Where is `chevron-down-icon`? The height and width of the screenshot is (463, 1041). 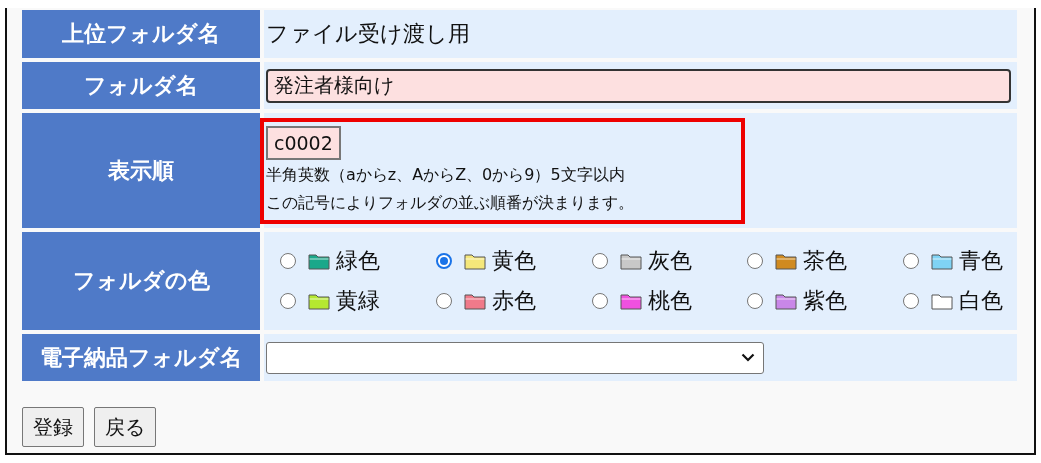 chevron-down-icon is located at coordinates (748, 357).